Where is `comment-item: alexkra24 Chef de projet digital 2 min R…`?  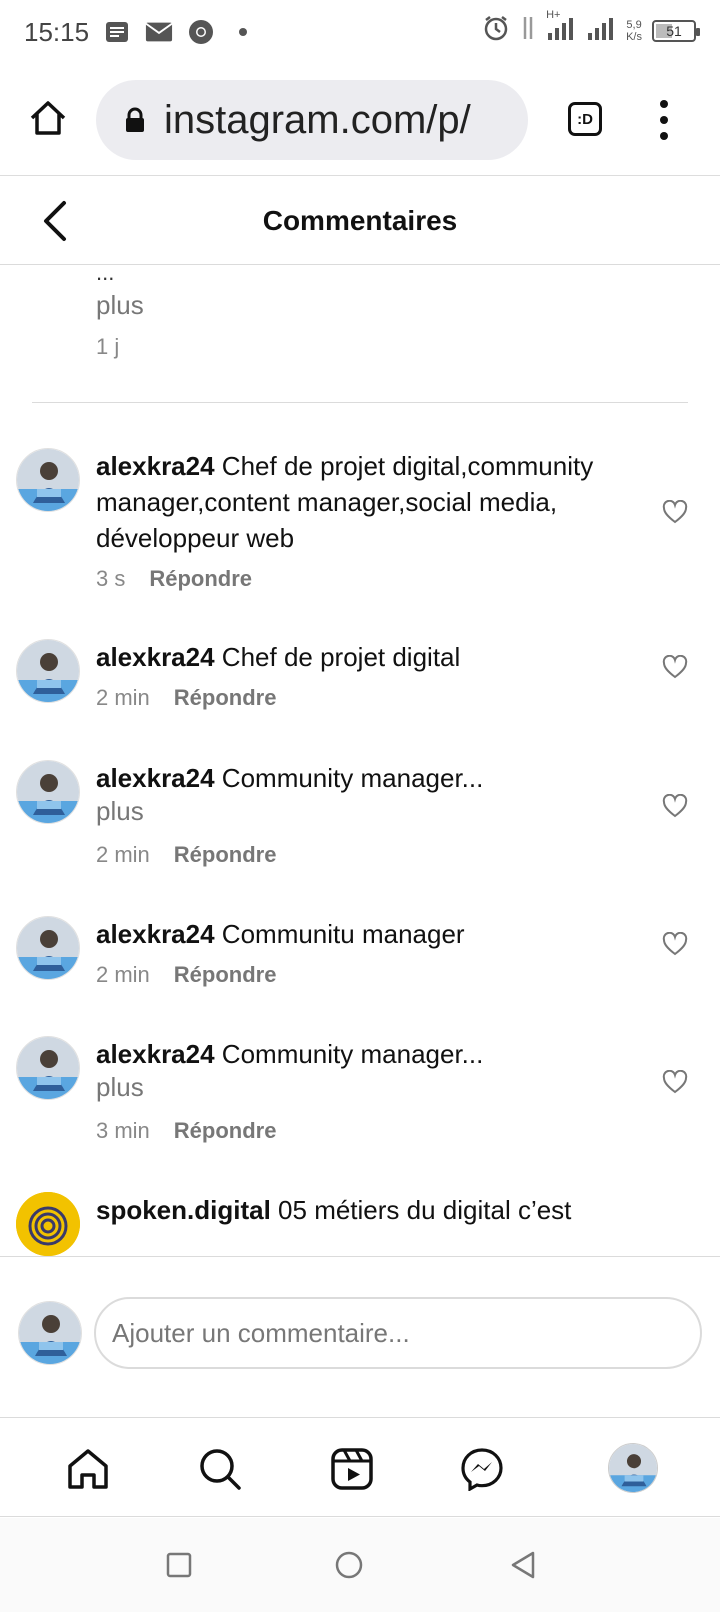 comment-item: alexkra24 Chef de projet digital 2 min R… is located at coordinates (360, 679).